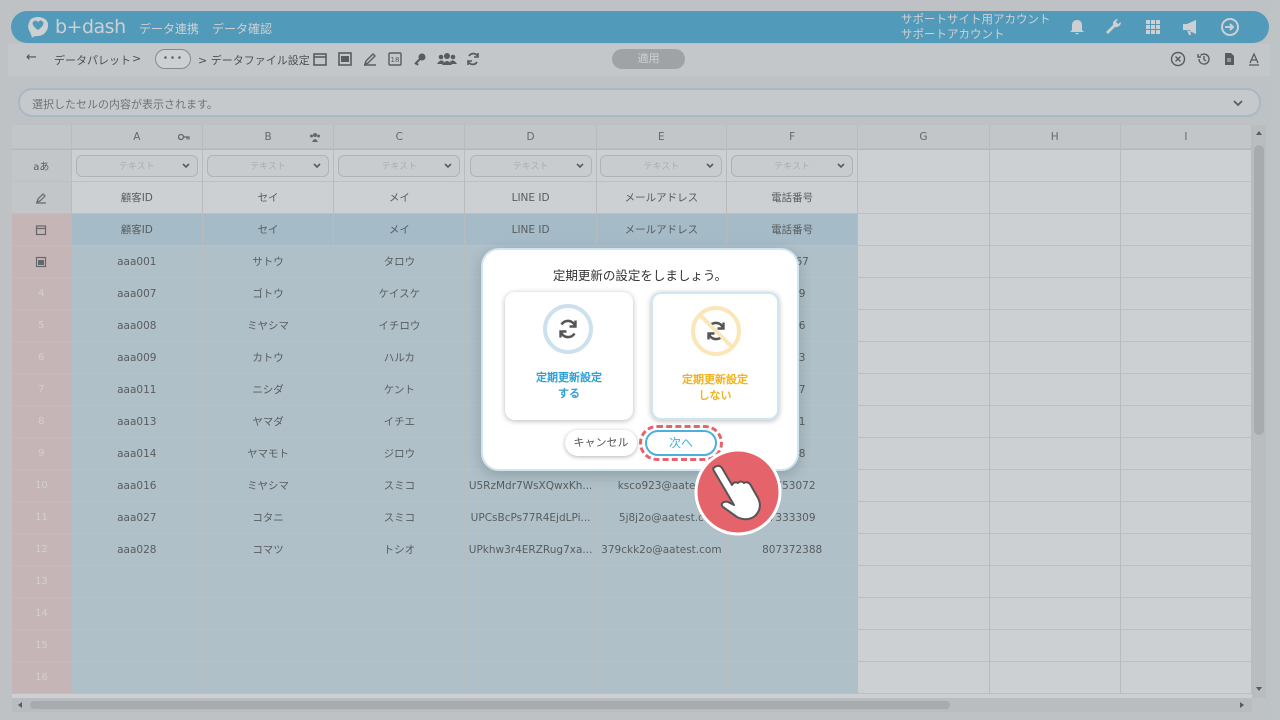 Image resolution: width=1280 pixels, height=720 pixels. I want to click on horizontal-scroll-thumb, so click(490, 705).